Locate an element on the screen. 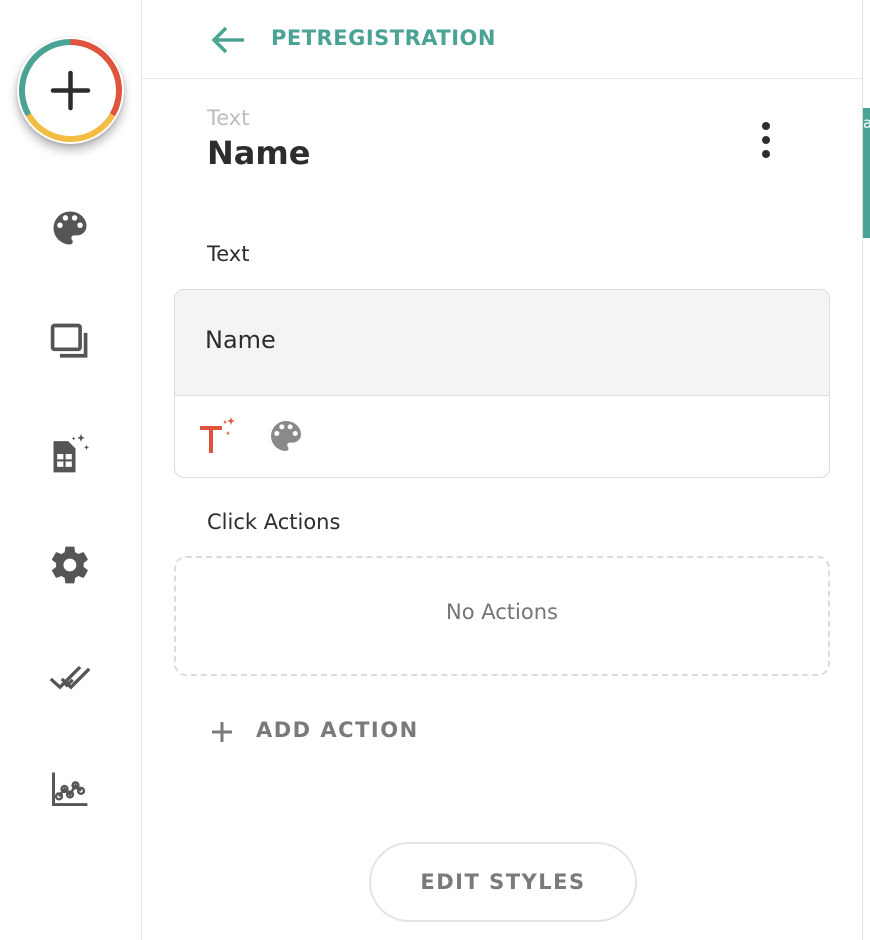 The height and width of the screenshot is (940, 870). component-type-label: Text is located at coordinates (228, 118).